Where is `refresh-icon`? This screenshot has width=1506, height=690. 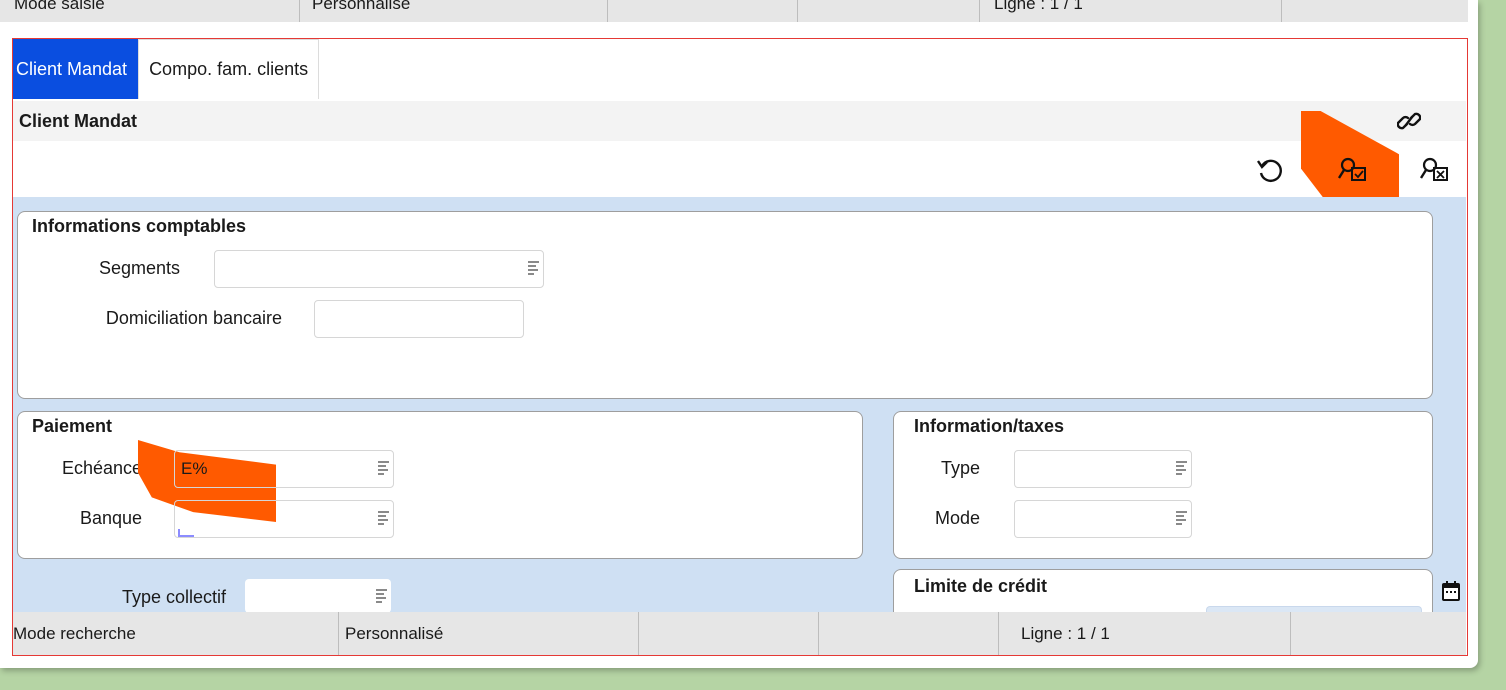 refresh-icon is located at coordinates (1270, 170).